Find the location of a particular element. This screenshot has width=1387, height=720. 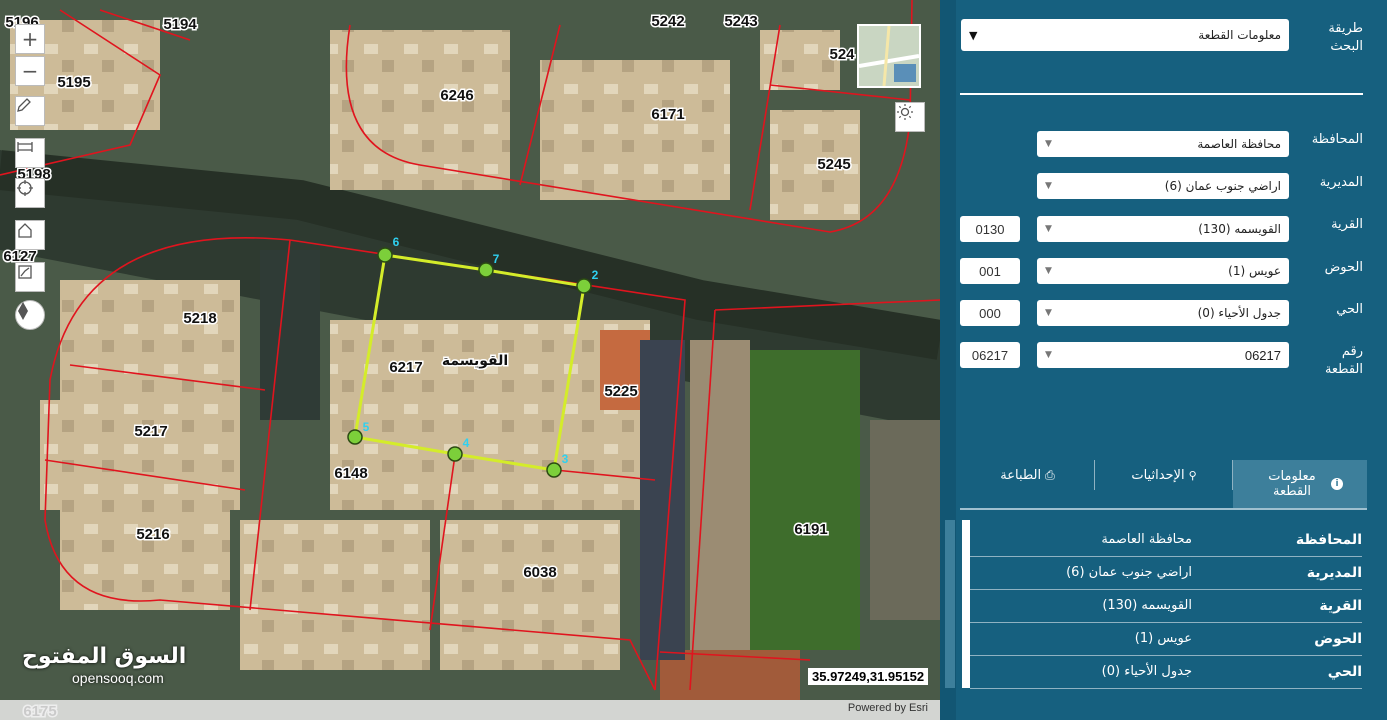

vertex-number-label: 4 is located at coordinates (466, 443).